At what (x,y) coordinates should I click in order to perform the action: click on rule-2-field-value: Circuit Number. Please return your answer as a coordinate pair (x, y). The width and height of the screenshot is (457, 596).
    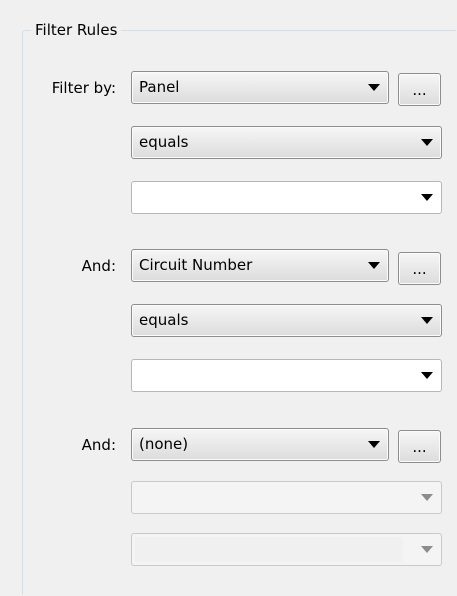
    Looking at the image, I should click on (196, 265).